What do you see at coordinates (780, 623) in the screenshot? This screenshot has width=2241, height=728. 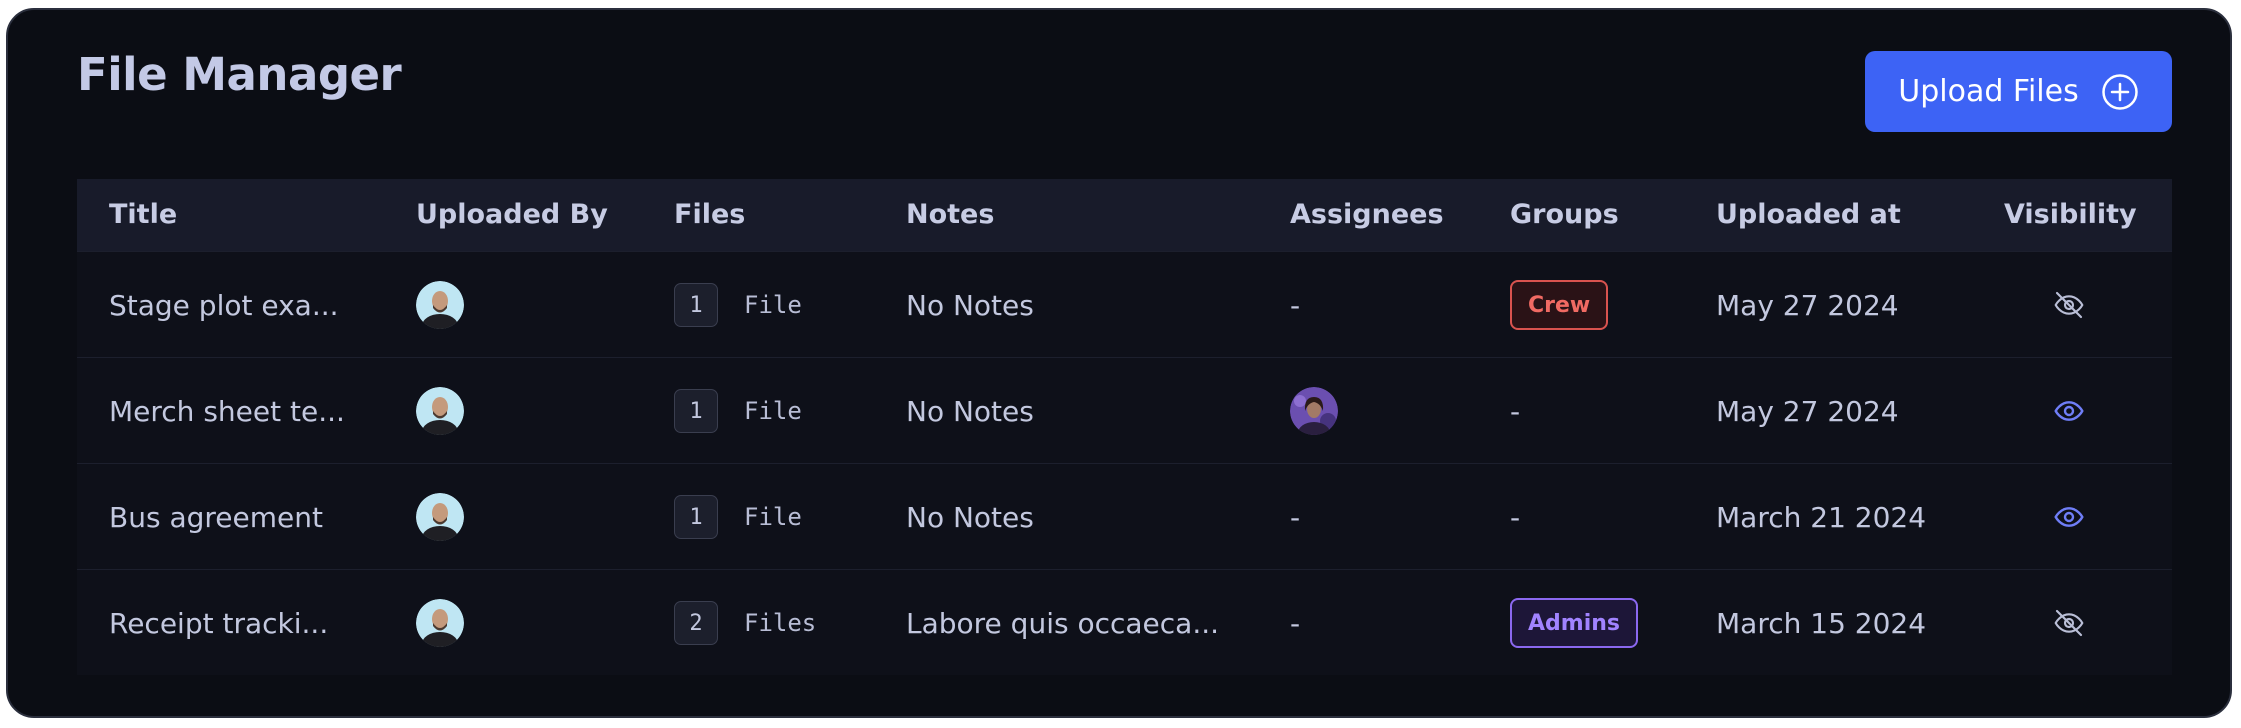 I see `files-label: Files` at bounding box center [780, 623].